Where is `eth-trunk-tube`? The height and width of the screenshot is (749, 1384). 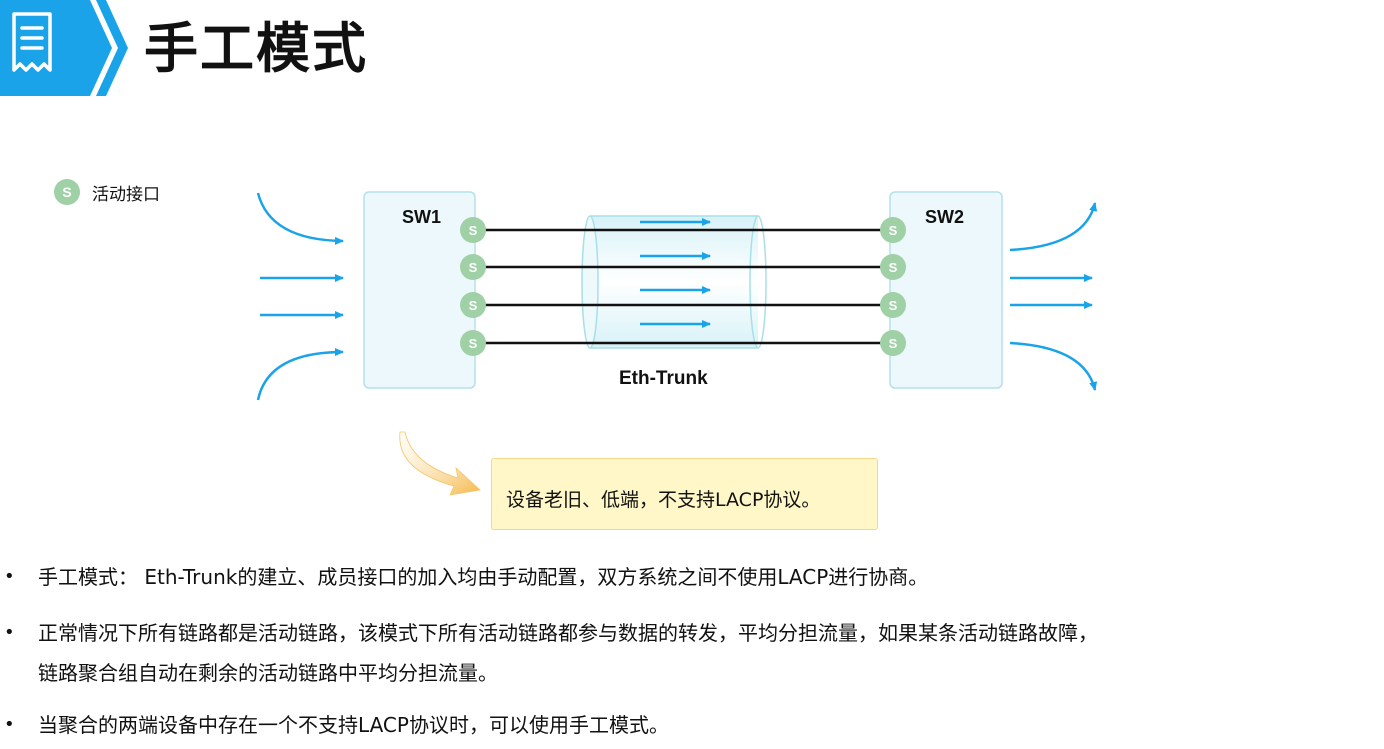 eth-trunk-tube is located at coordinates (674, 282).